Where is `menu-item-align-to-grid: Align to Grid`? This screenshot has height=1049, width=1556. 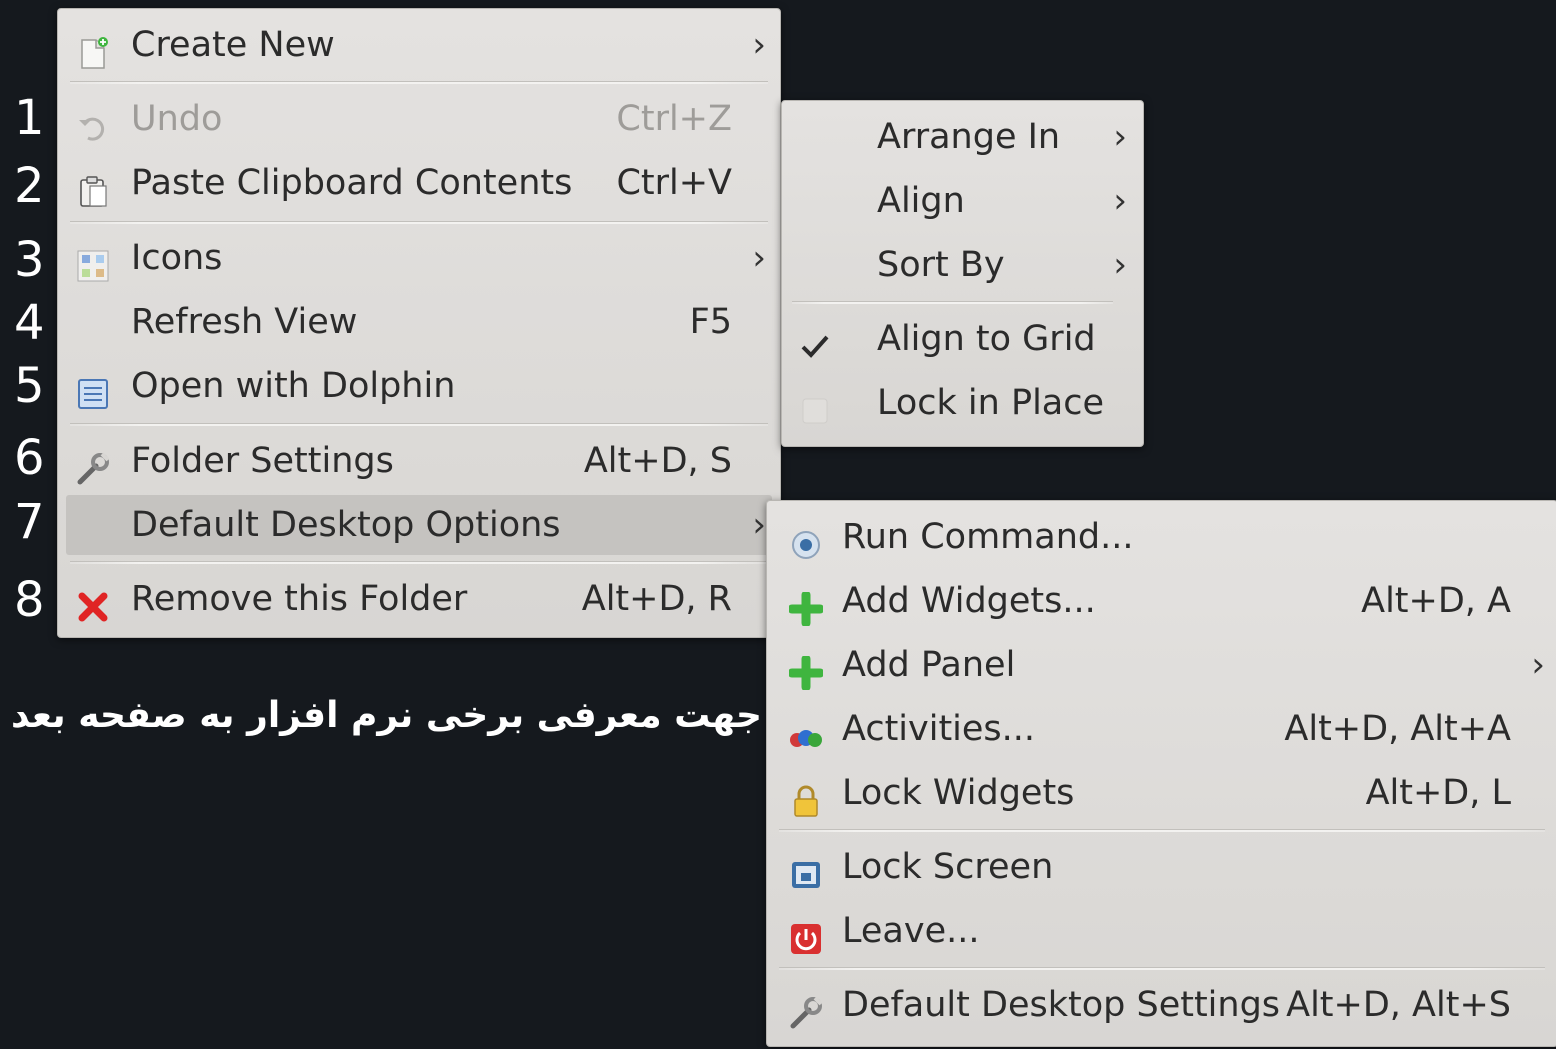 menu-item-align-to-grid: Align to Grid is located at coordinates (962, 339).